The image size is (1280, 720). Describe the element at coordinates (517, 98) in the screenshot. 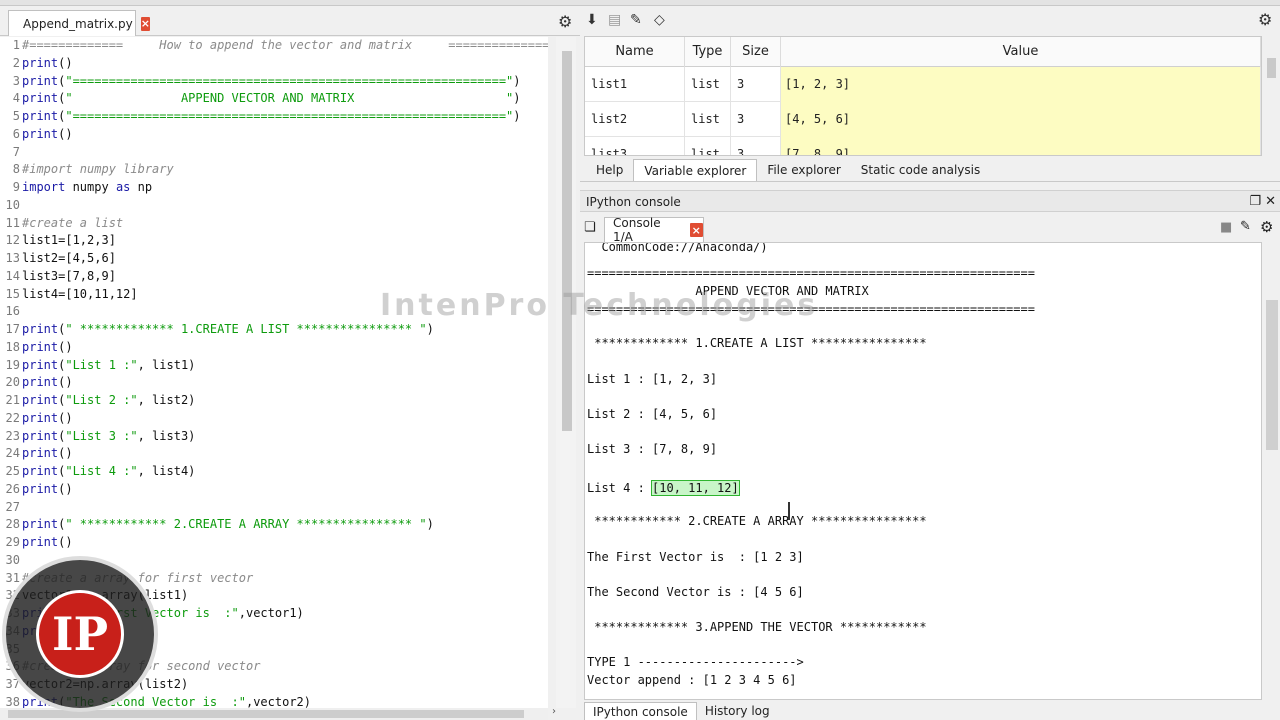

I see `code-token: )` at that location.